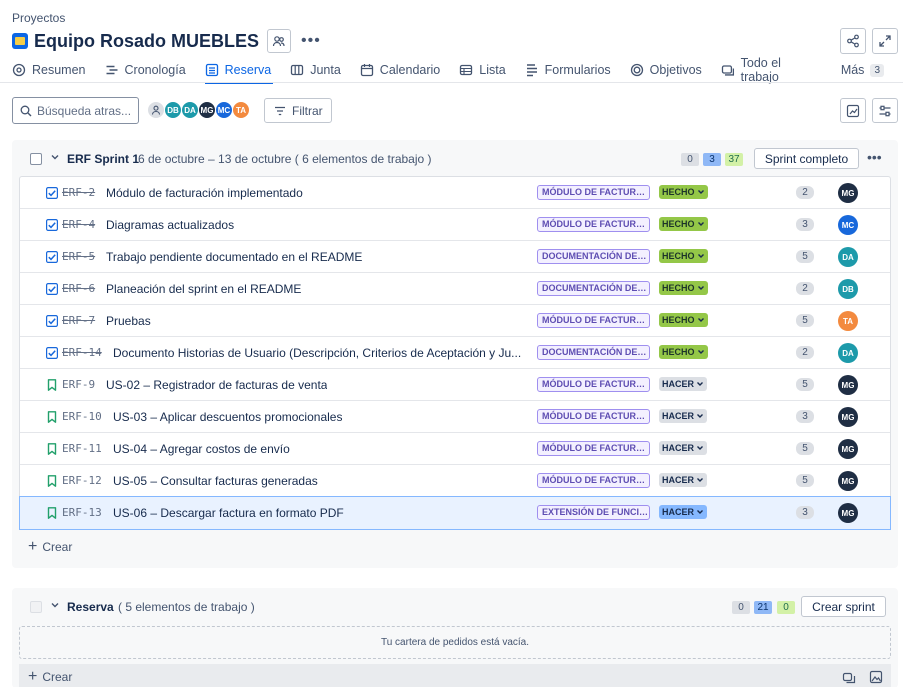  I want to click on team-button, so click(279, 41).